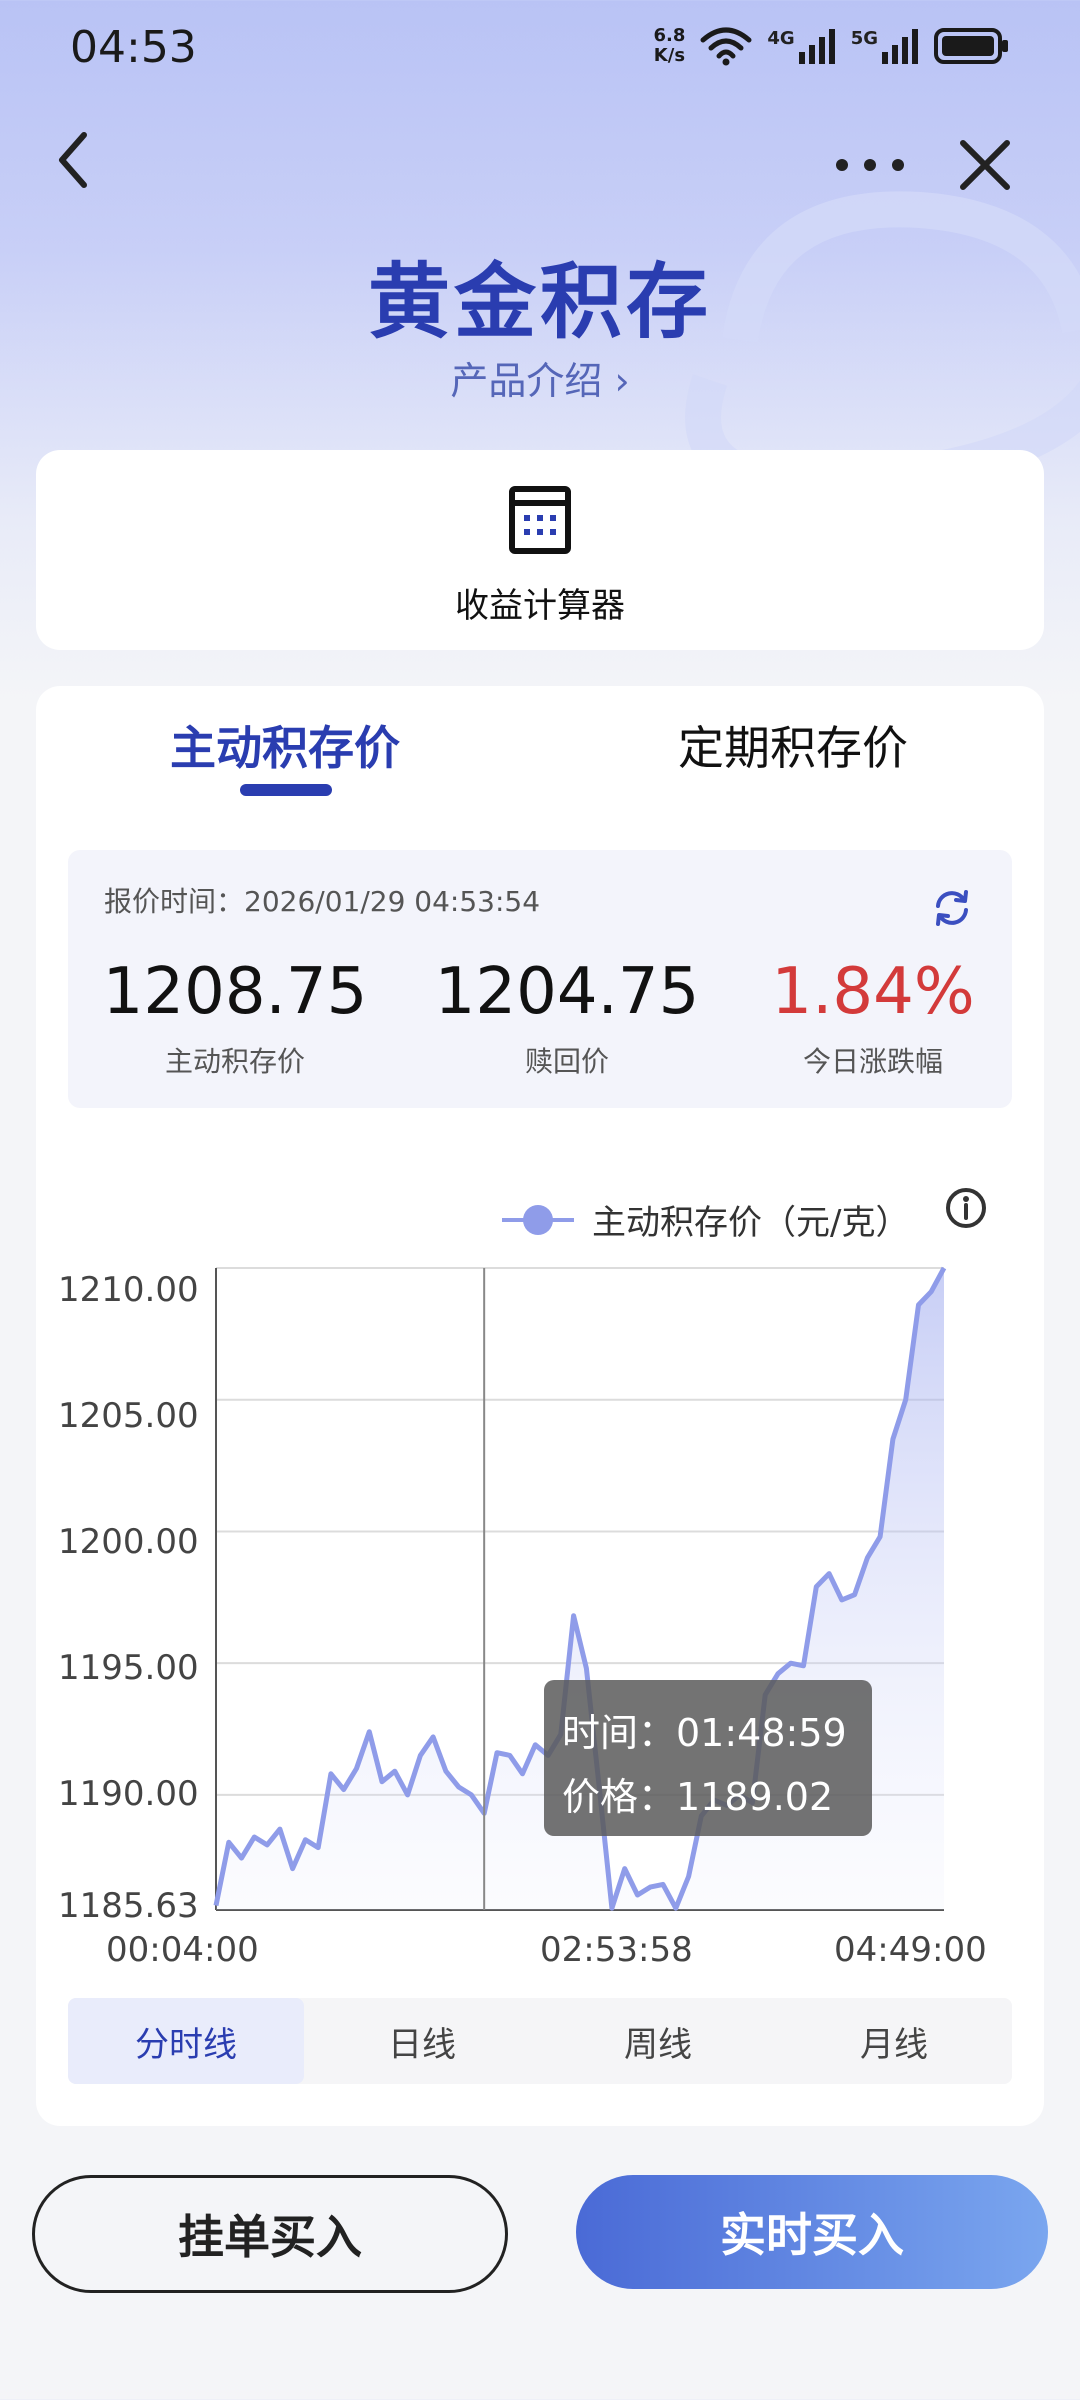  I want to click on tooltip-price: 价格：1189.02, so click(698, 1797).